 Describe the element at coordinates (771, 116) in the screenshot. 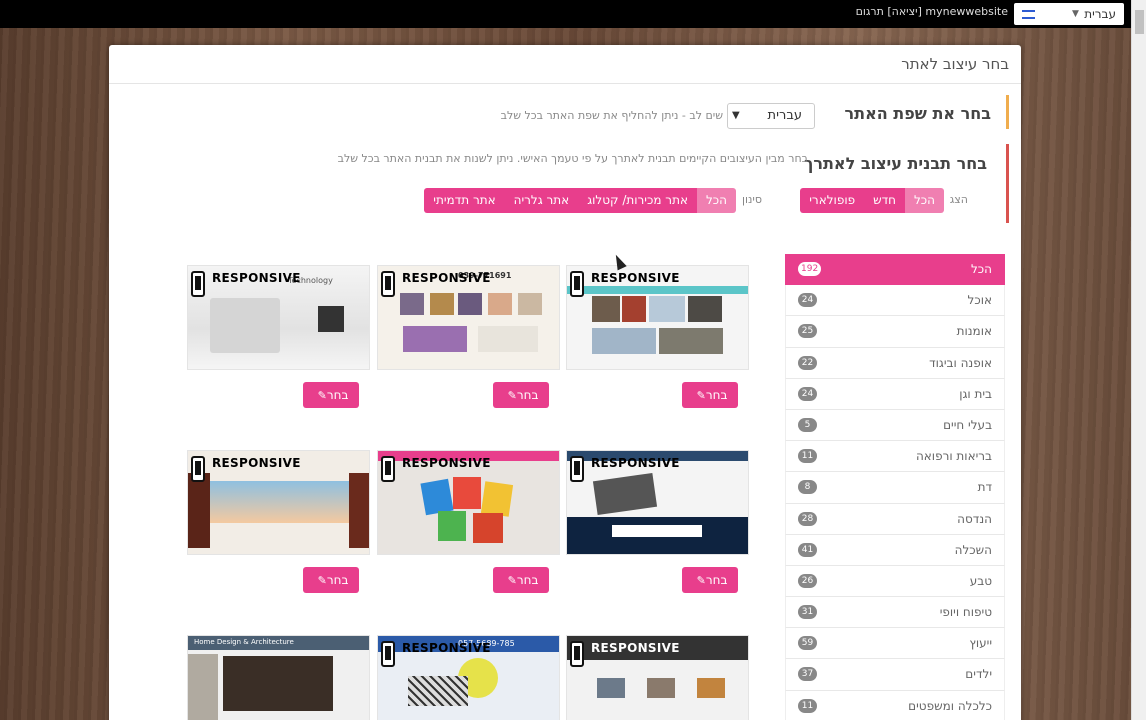

I see `site-language-select: ▼ עברית` at that location.